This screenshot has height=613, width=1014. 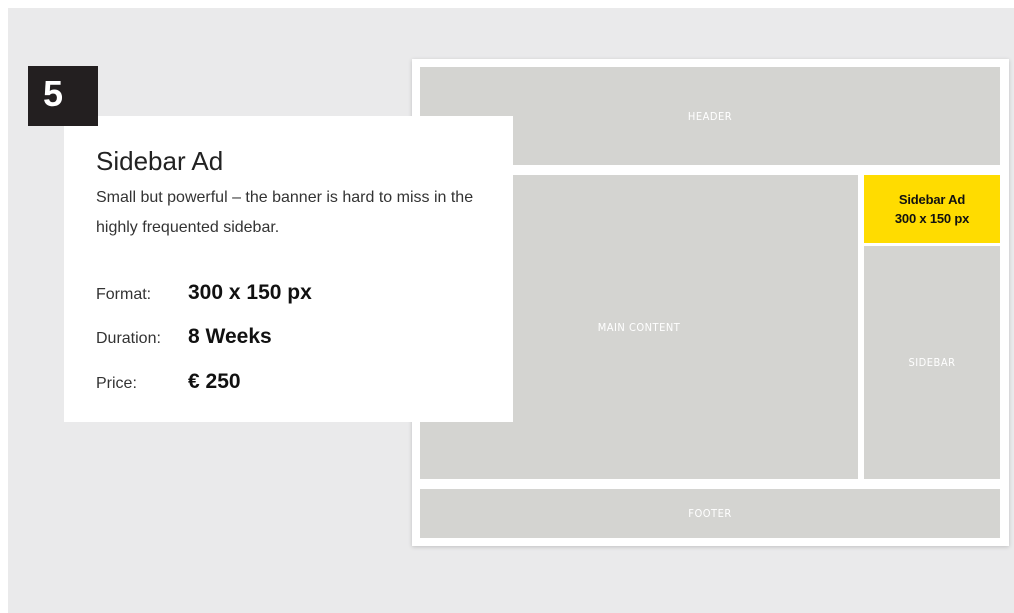 What do you see at coordinates (128, 338) in the screenshot?
I see `spec-label-duration: Duration:` at bounding box center [128, 338].